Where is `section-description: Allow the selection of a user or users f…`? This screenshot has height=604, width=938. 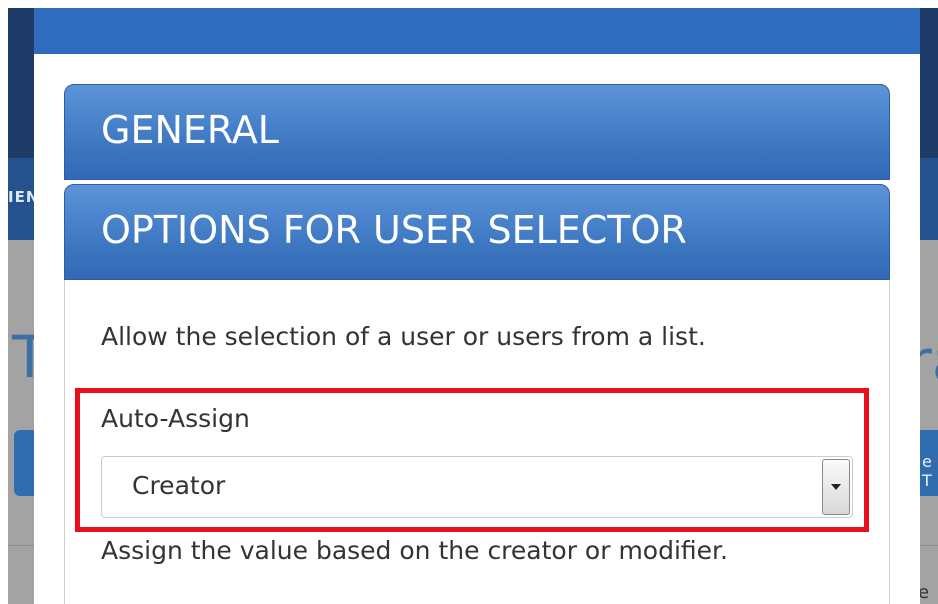
section-description: Allow the selection of a user or users f… is located at coordinates (403, 336).